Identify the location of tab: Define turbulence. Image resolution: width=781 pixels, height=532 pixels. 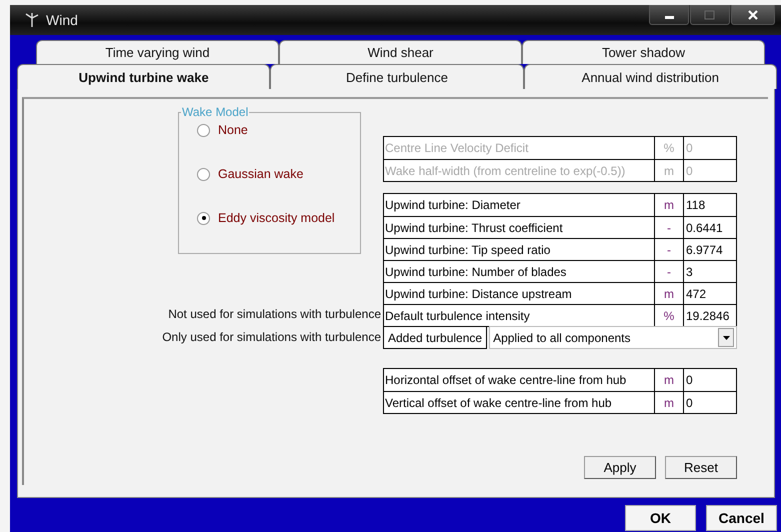
(397, 76).